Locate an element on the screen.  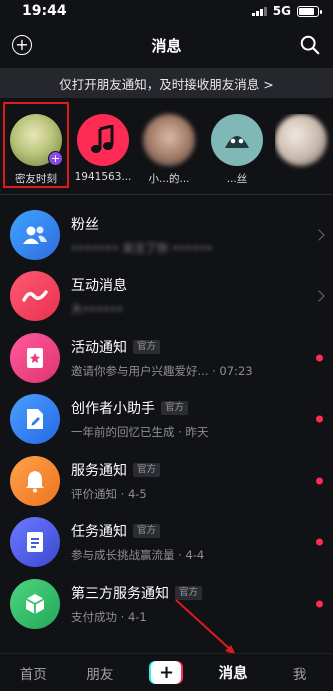
message-subtitle: 一年前的回忆已生成 · 昨天 is located at coordinates (140, 432).